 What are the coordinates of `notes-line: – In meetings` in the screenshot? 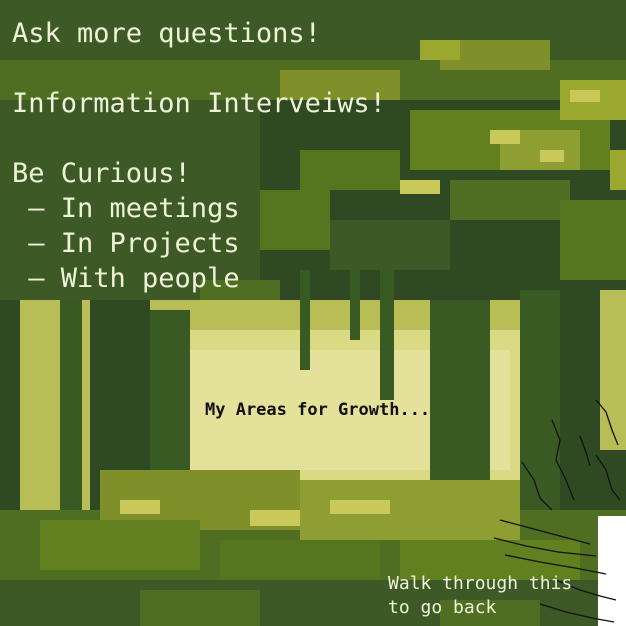 It's located at (126, 208).